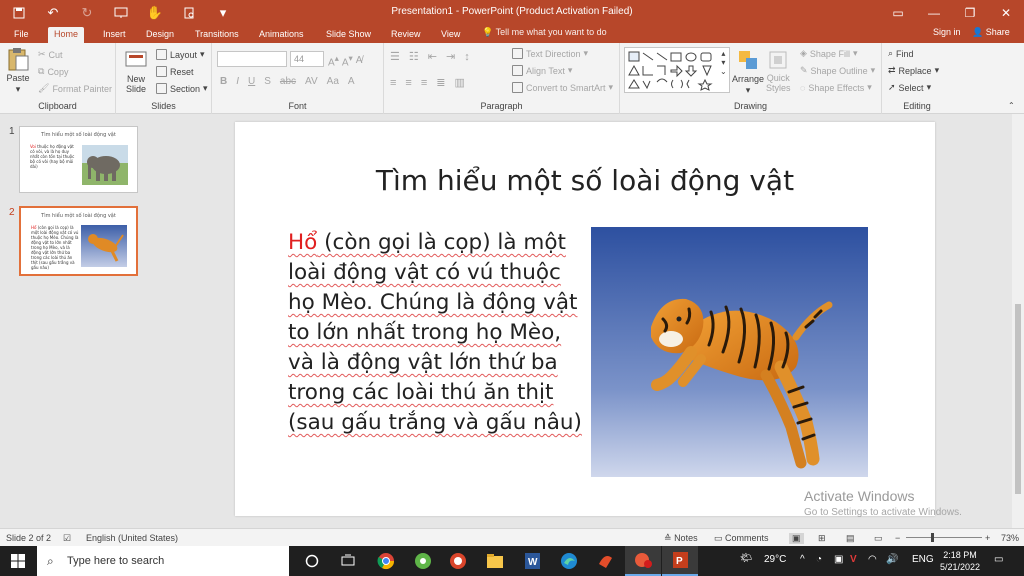 This screenshot has height=576, width=1024. I want to click on tell-me-box: 💡 Tell me what you want to do, so click(544, 32).